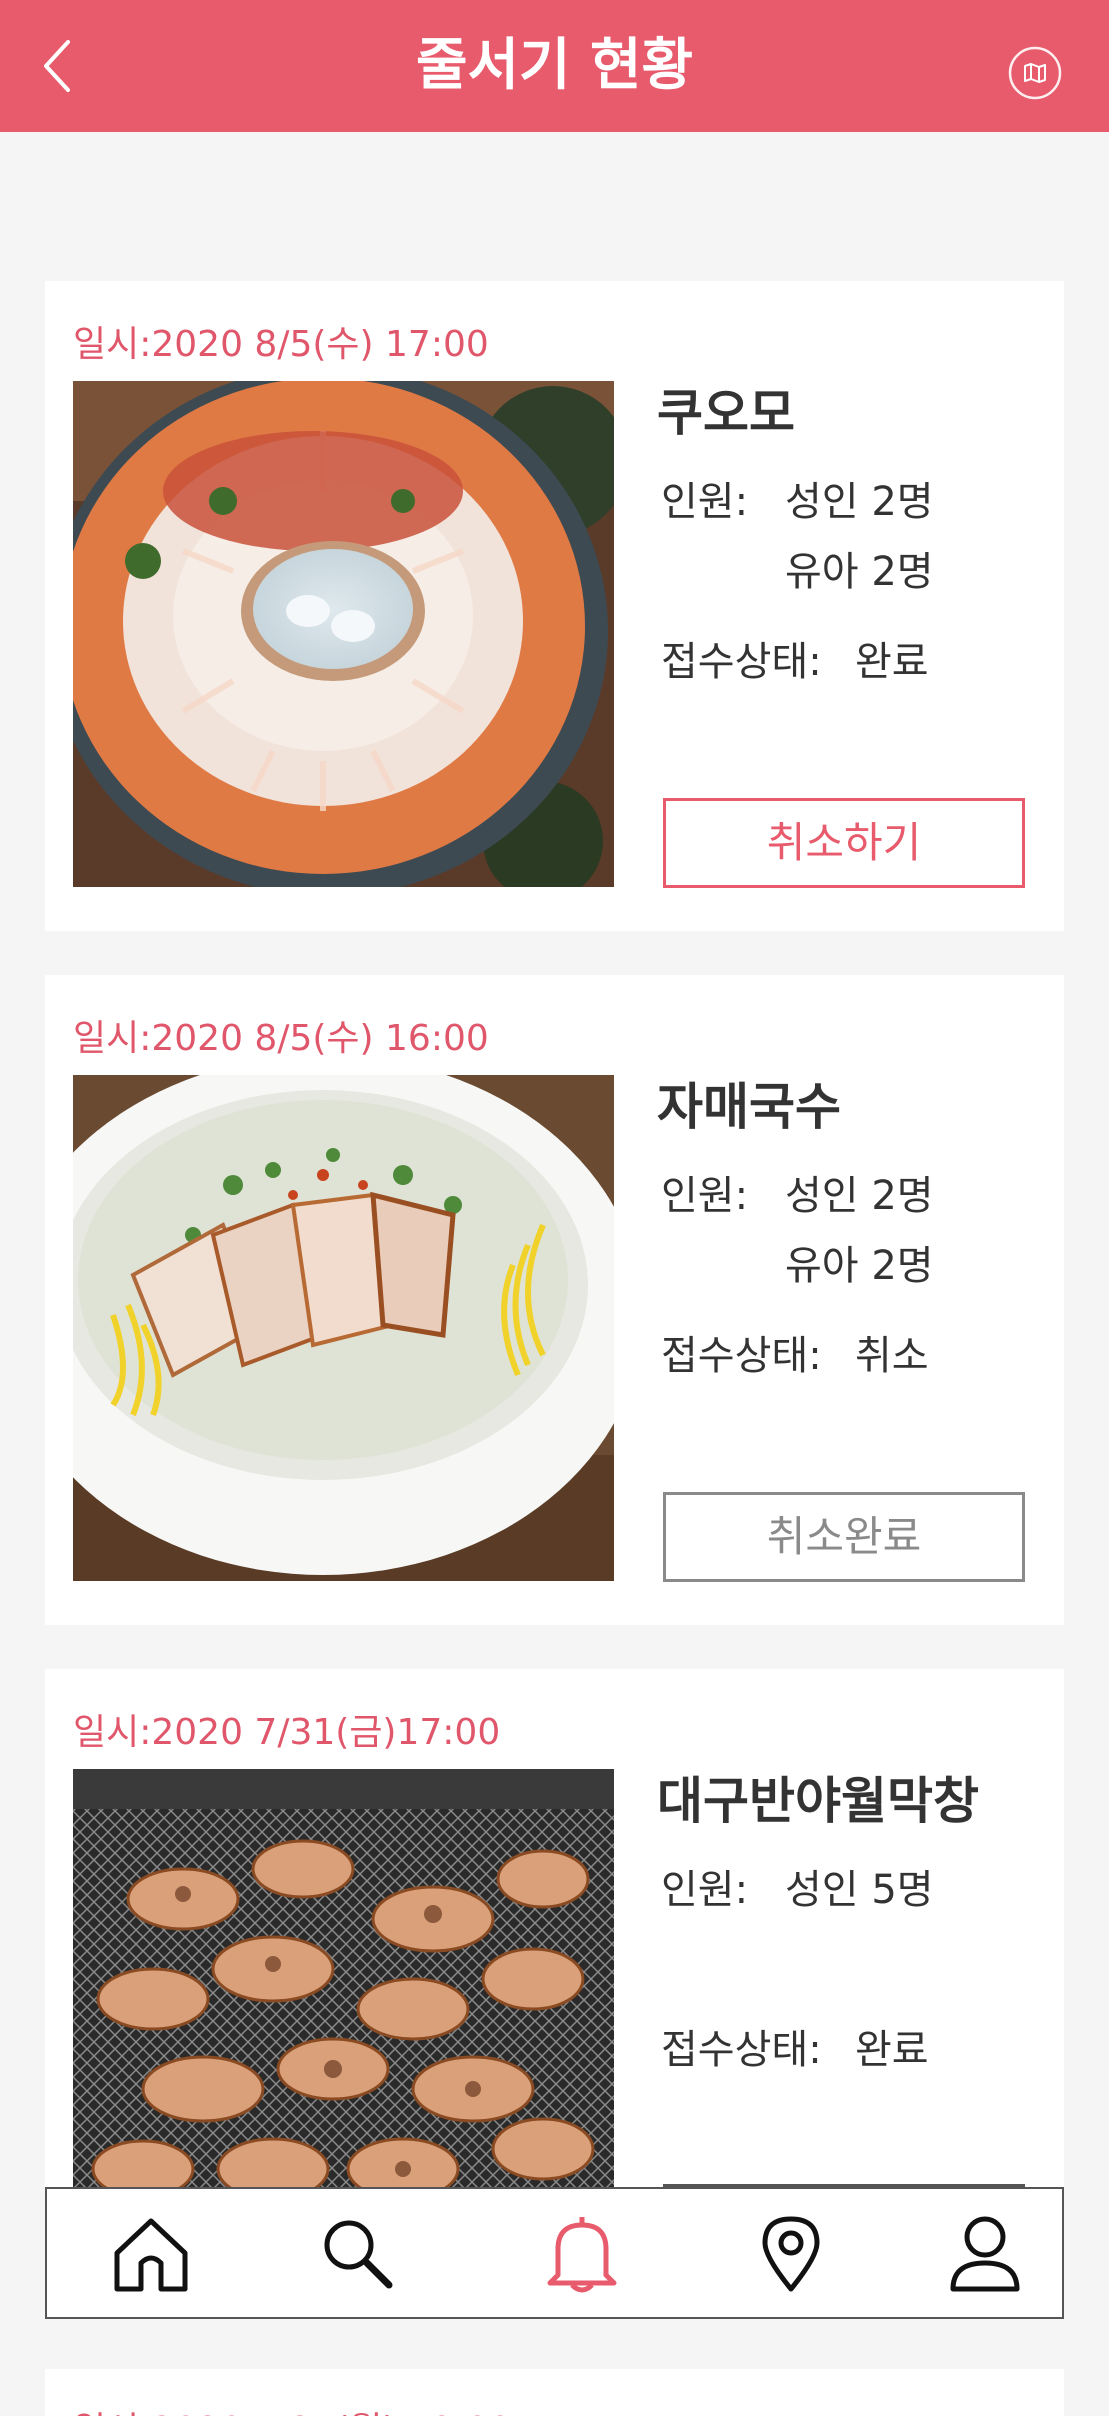 Image resolution: width=1109 pixels, height=2416 pixels. I want to click on nav-profile, so click(985, 2253).